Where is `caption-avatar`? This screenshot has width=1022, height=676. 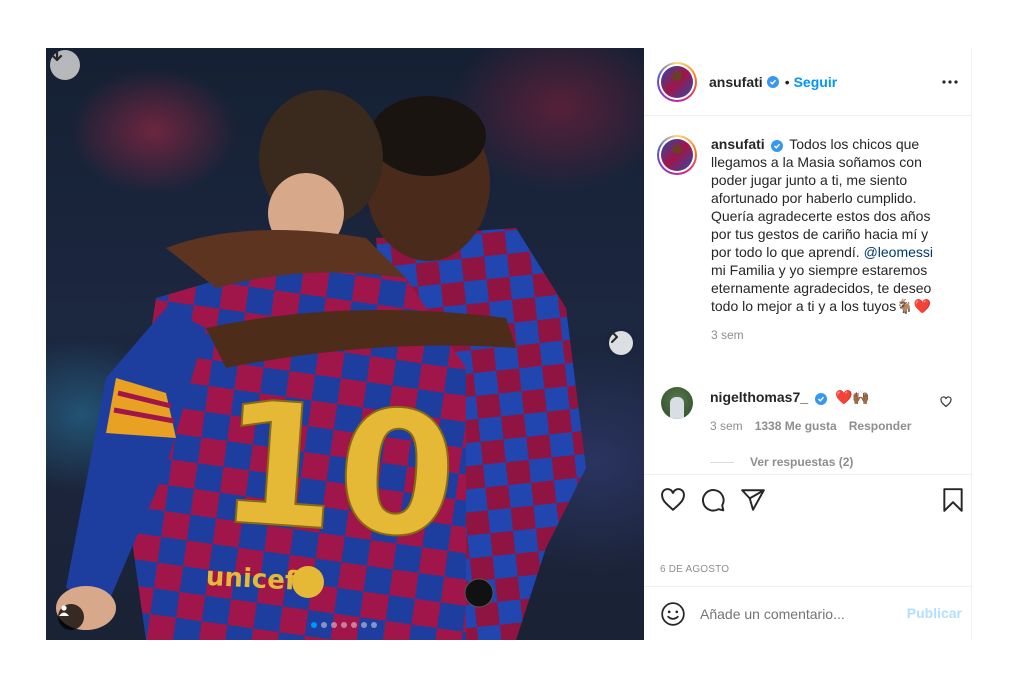
caption-avatar is located at coordinates (677, 155).